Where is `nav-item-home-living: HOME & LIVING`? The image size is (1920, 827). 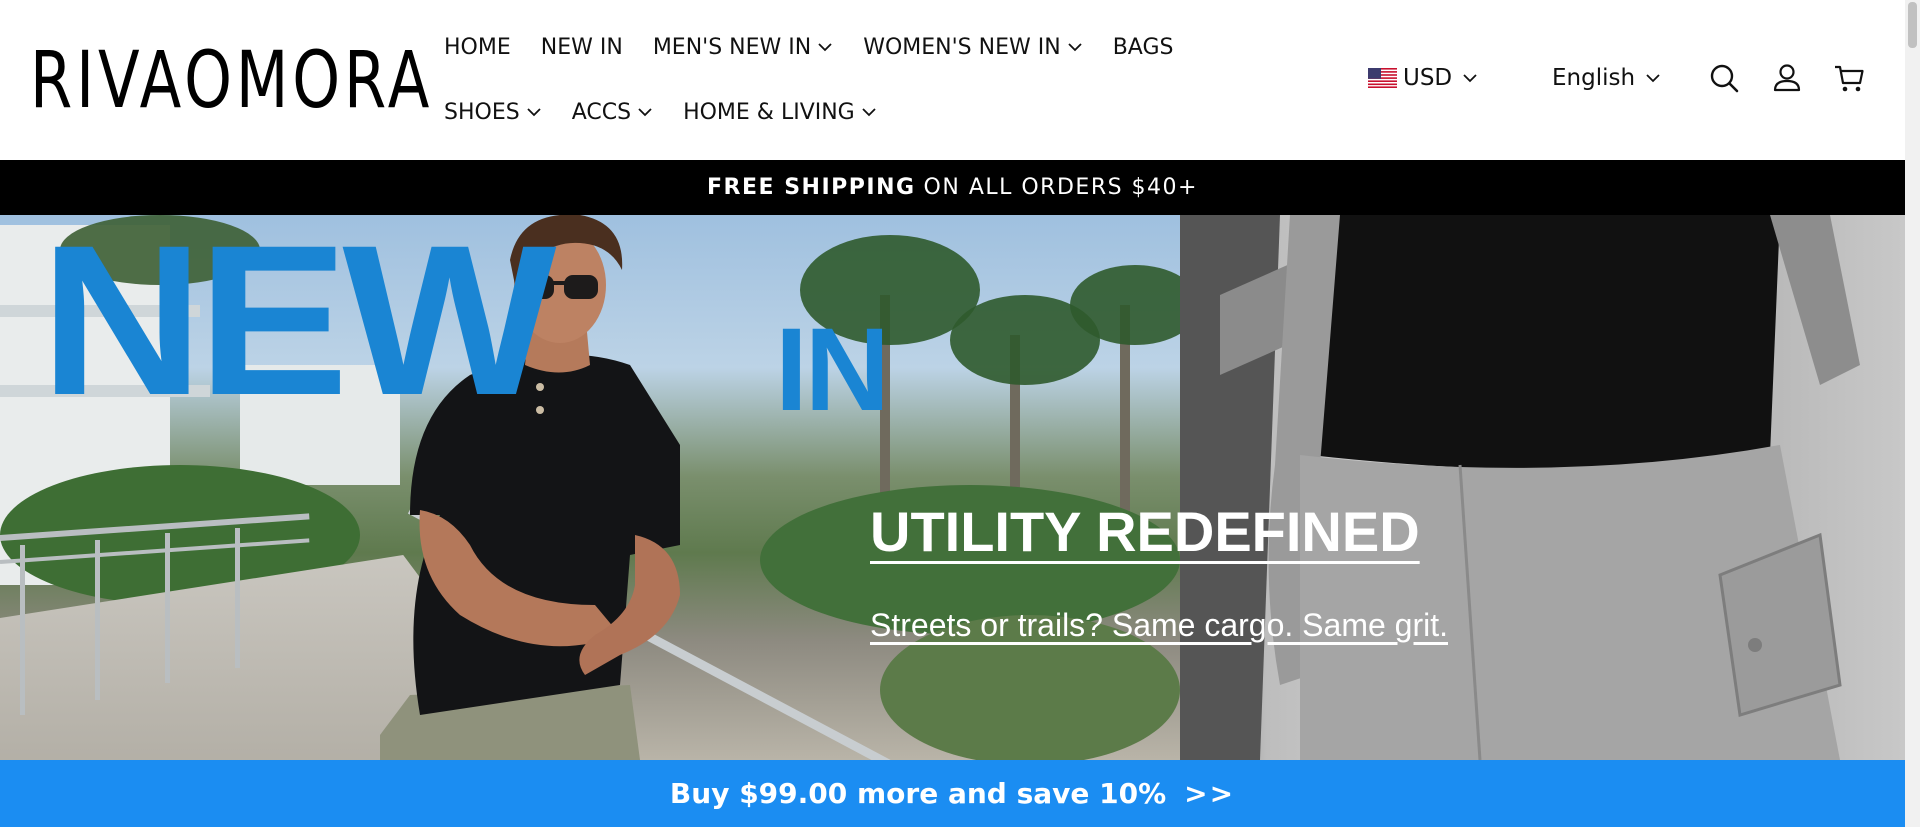
nav-item-home-living: HOME & LIVING is located at coordinates (780, 112).